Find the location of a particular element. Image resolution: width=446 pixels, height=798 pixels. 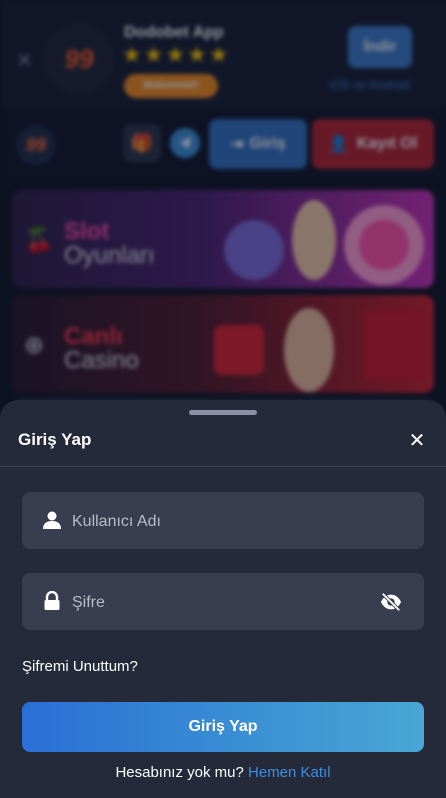

telegram-icon is located at coordinates (184, 143).